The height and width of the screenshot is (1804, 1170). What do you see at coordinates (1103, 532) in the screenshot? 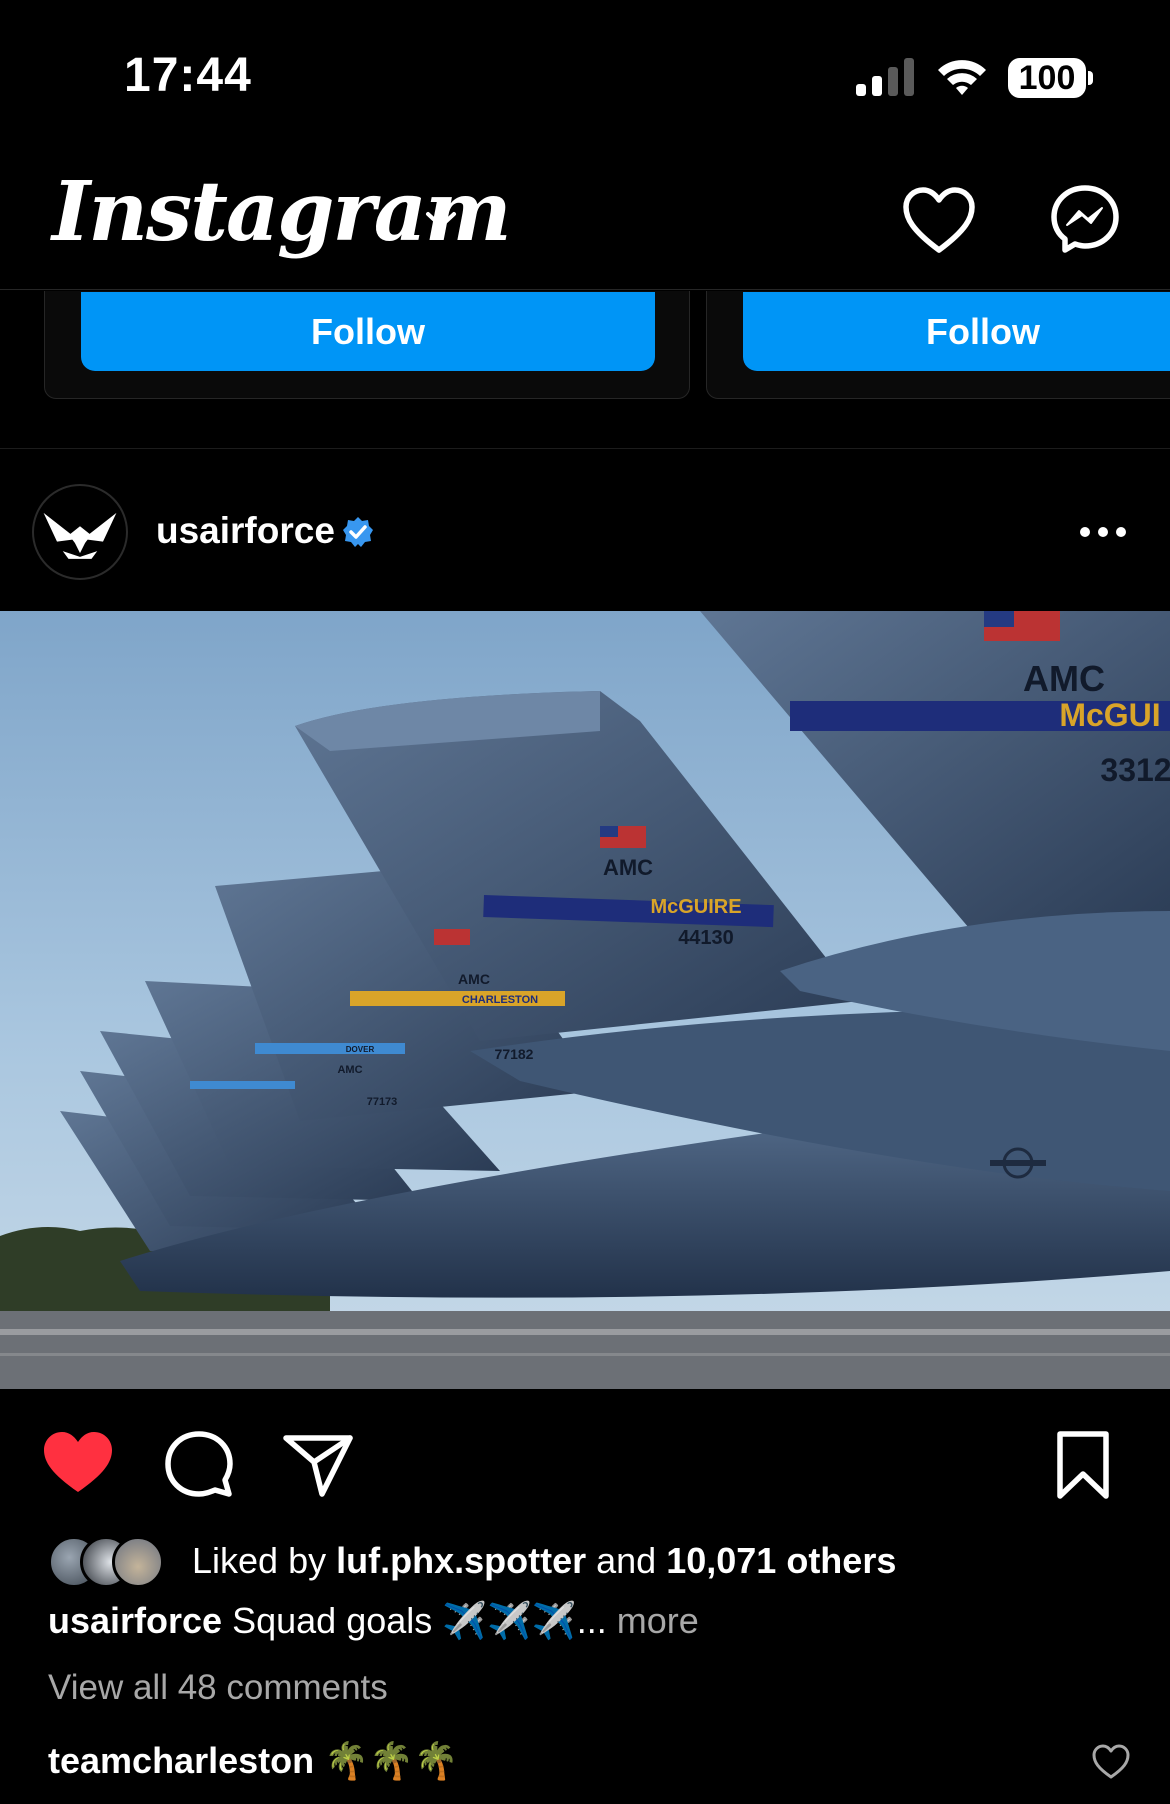
I see `more-options-icon` at bounding box center [1103, 532].